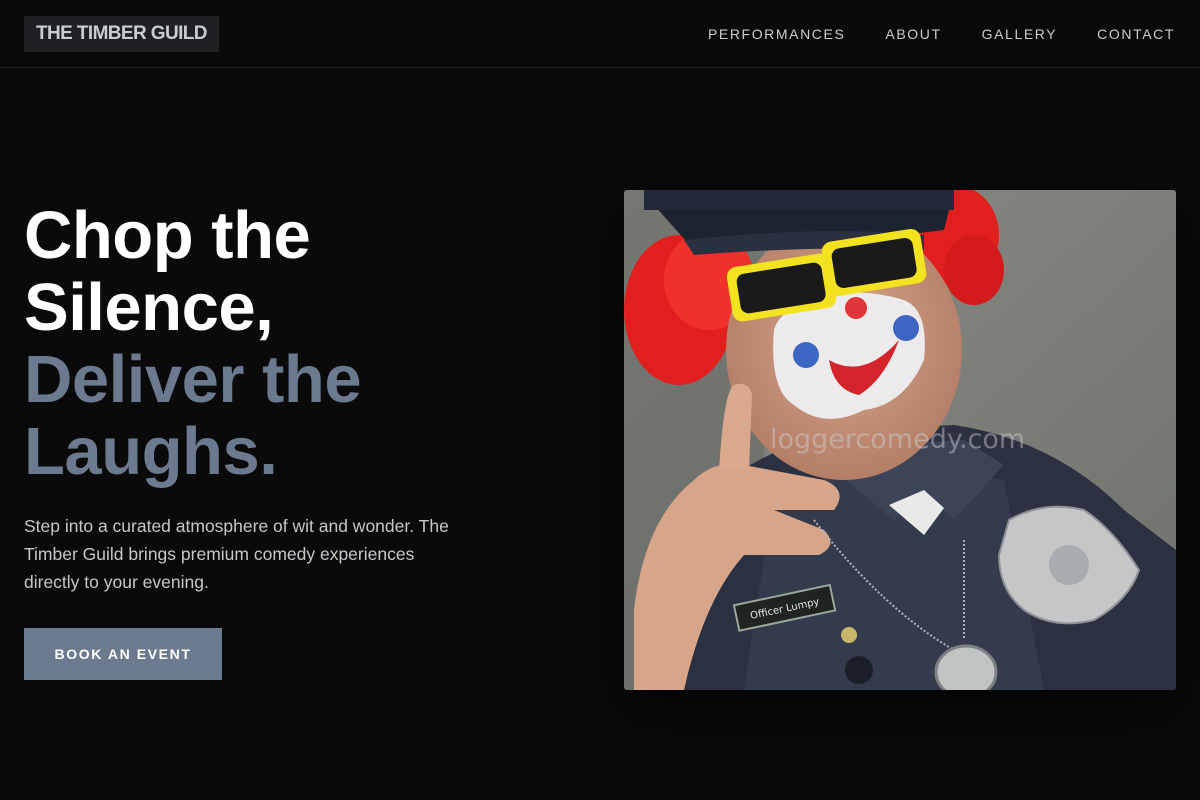  What do you see at coordinates (167, 235) in the screenshot?
I see `headline-line-1: Chop the` at bounding box center [167, 235].